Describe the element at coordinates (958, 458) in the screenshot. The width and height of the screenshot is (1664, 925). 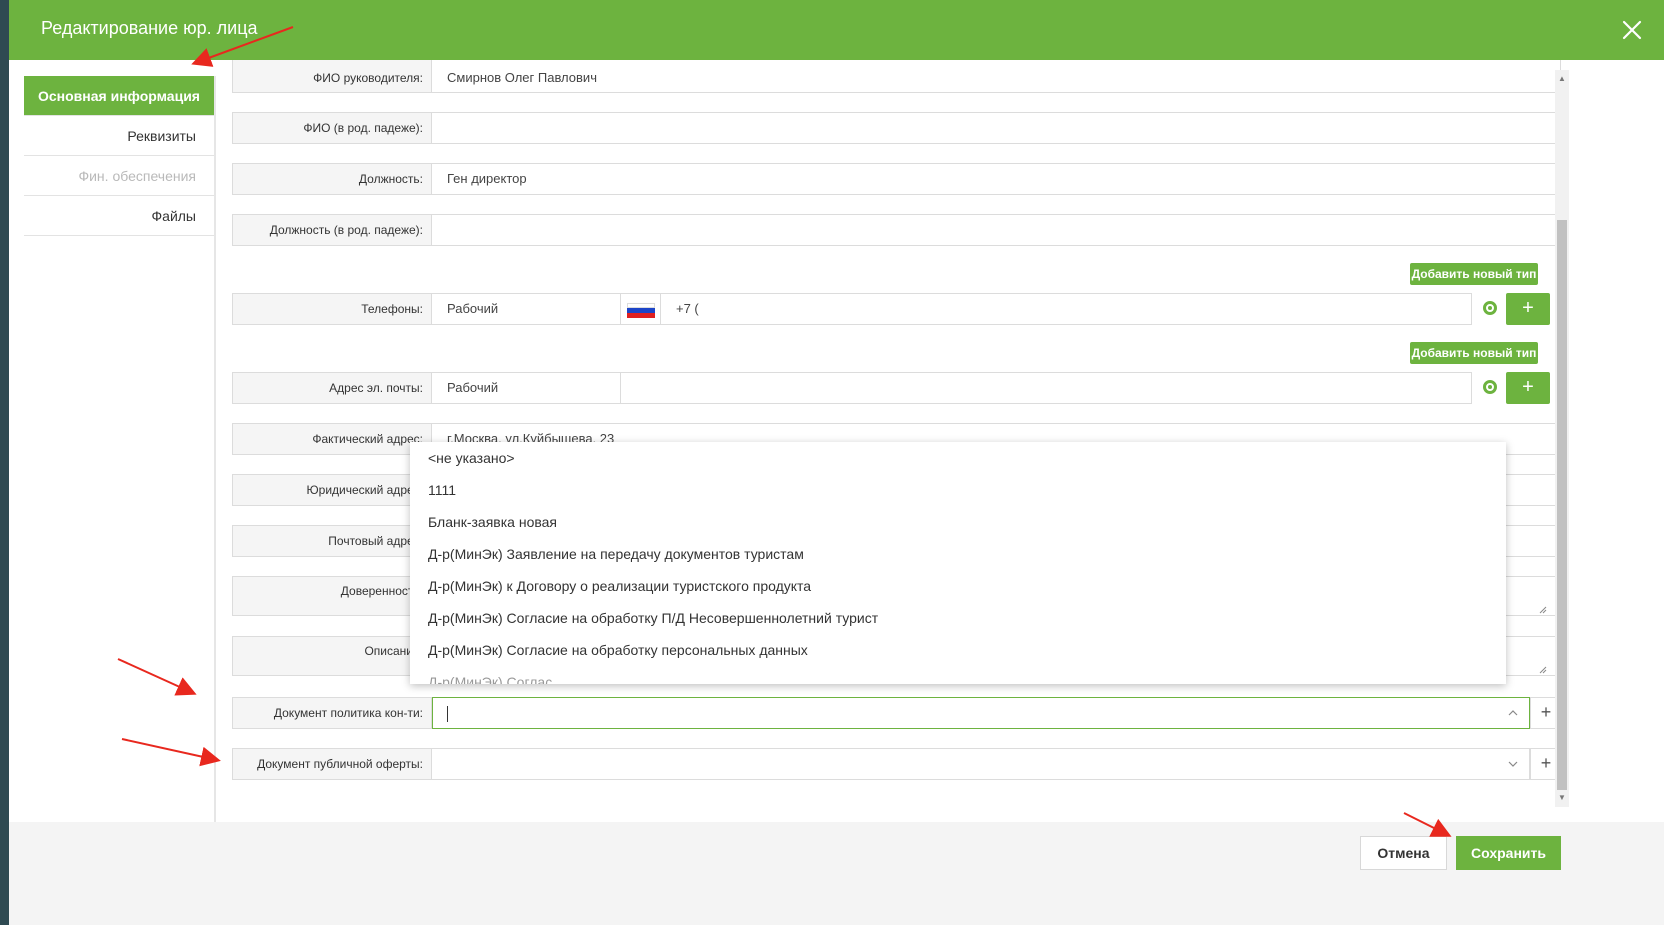
I see `dropdown-option: <не указано>` at that location.